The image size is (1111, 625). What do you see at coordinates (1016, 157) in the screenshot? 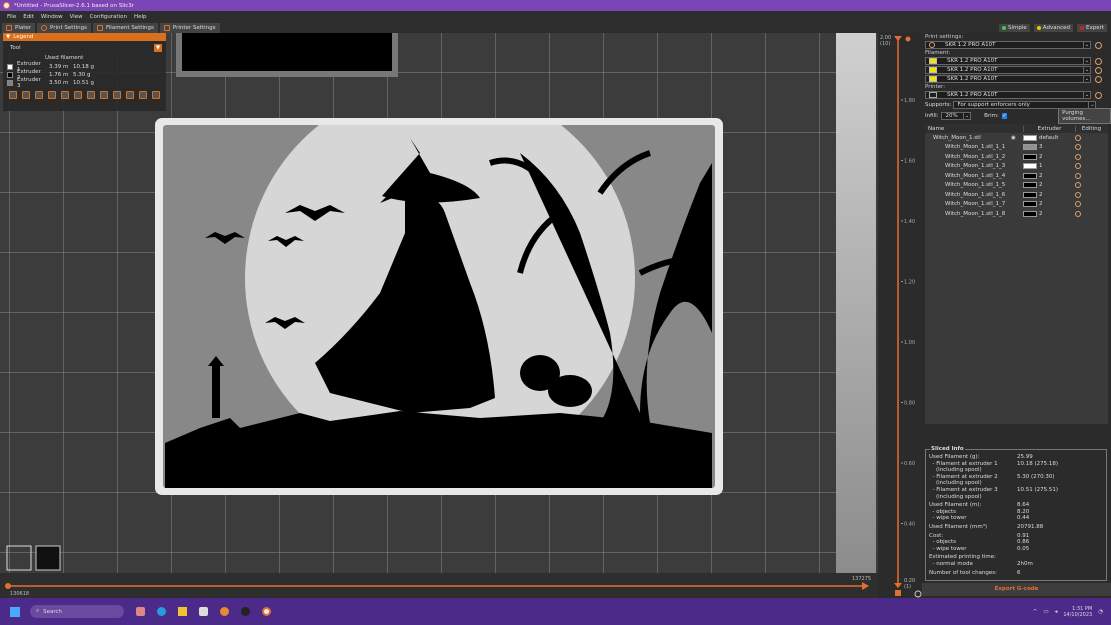
I see `object-row: Witch_Moon_1.stl_1_2 2` at bounding box center [1016, 157].